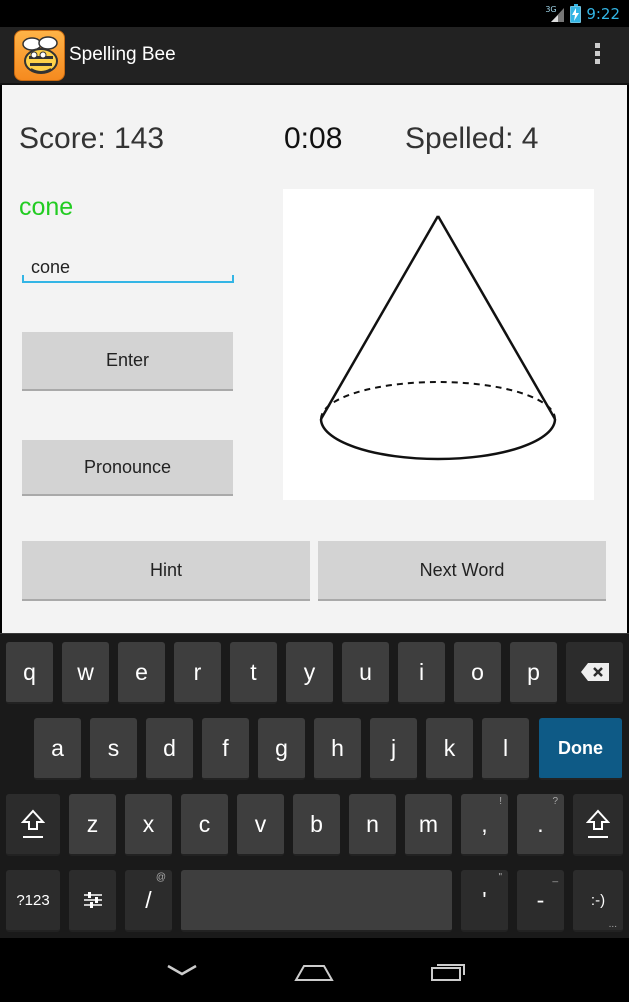 This screenshot has width=629, height=1002. What do you see at coordinates (253, 673) in the screenshot?
I see `key-t: t` at bounding box center [253, 673].